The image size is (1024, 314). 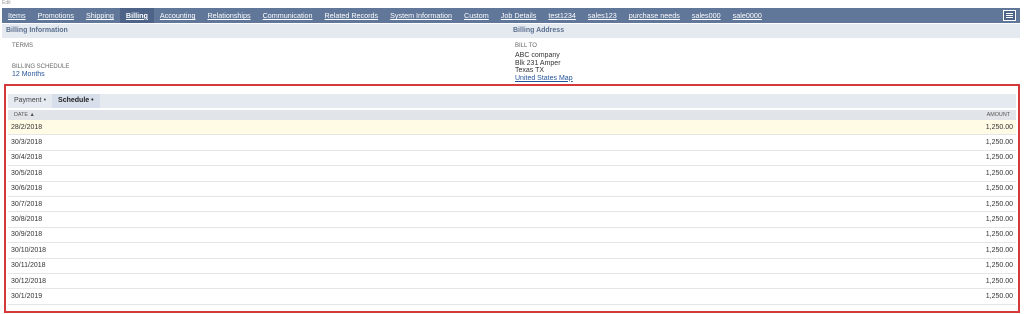 I want to click on bill-to-label: BILL TO, so click(x=526, y=46).